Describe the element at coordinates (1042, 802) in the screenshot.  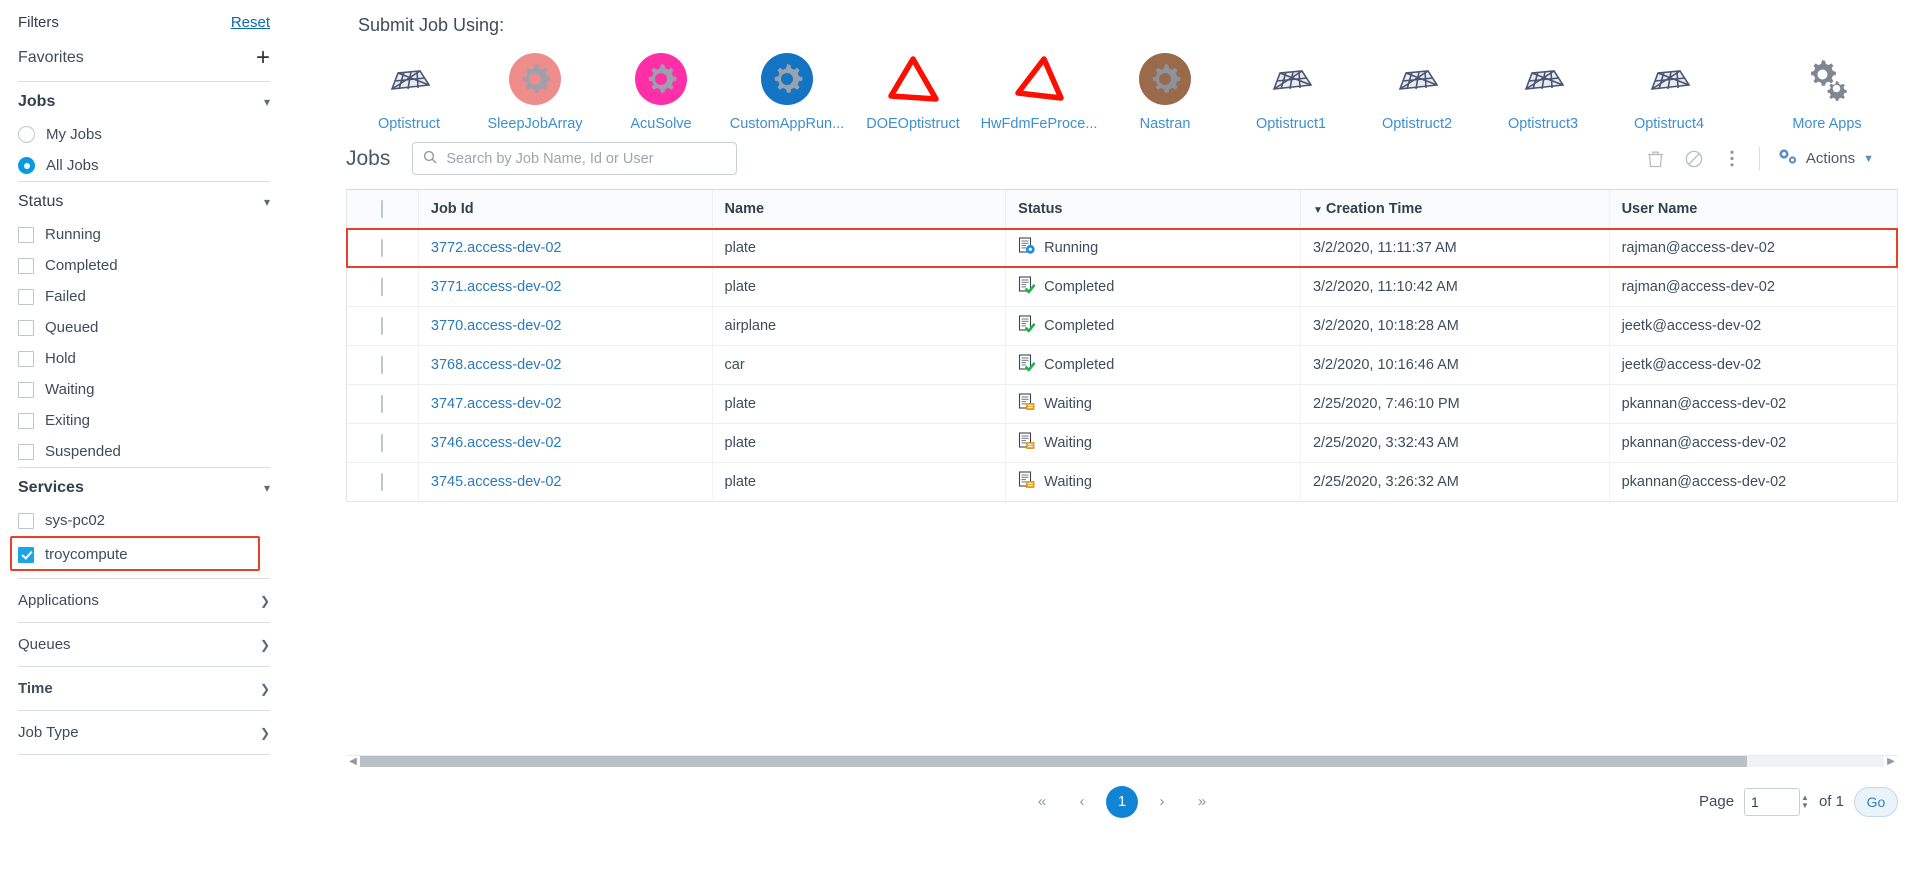
I see `first-page-button: «` at that location.